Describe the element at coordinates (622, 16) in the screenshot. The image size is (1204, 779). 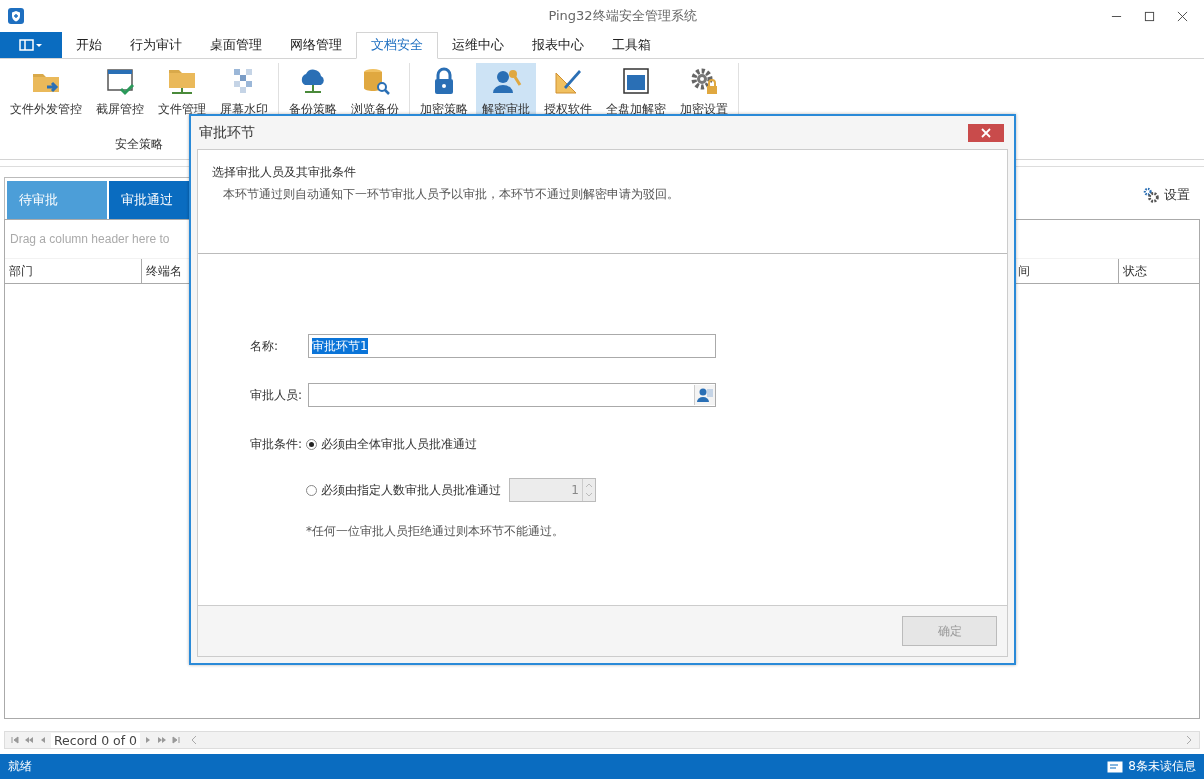
I see `window-title: Ping32终端安全管理系统` at that location.